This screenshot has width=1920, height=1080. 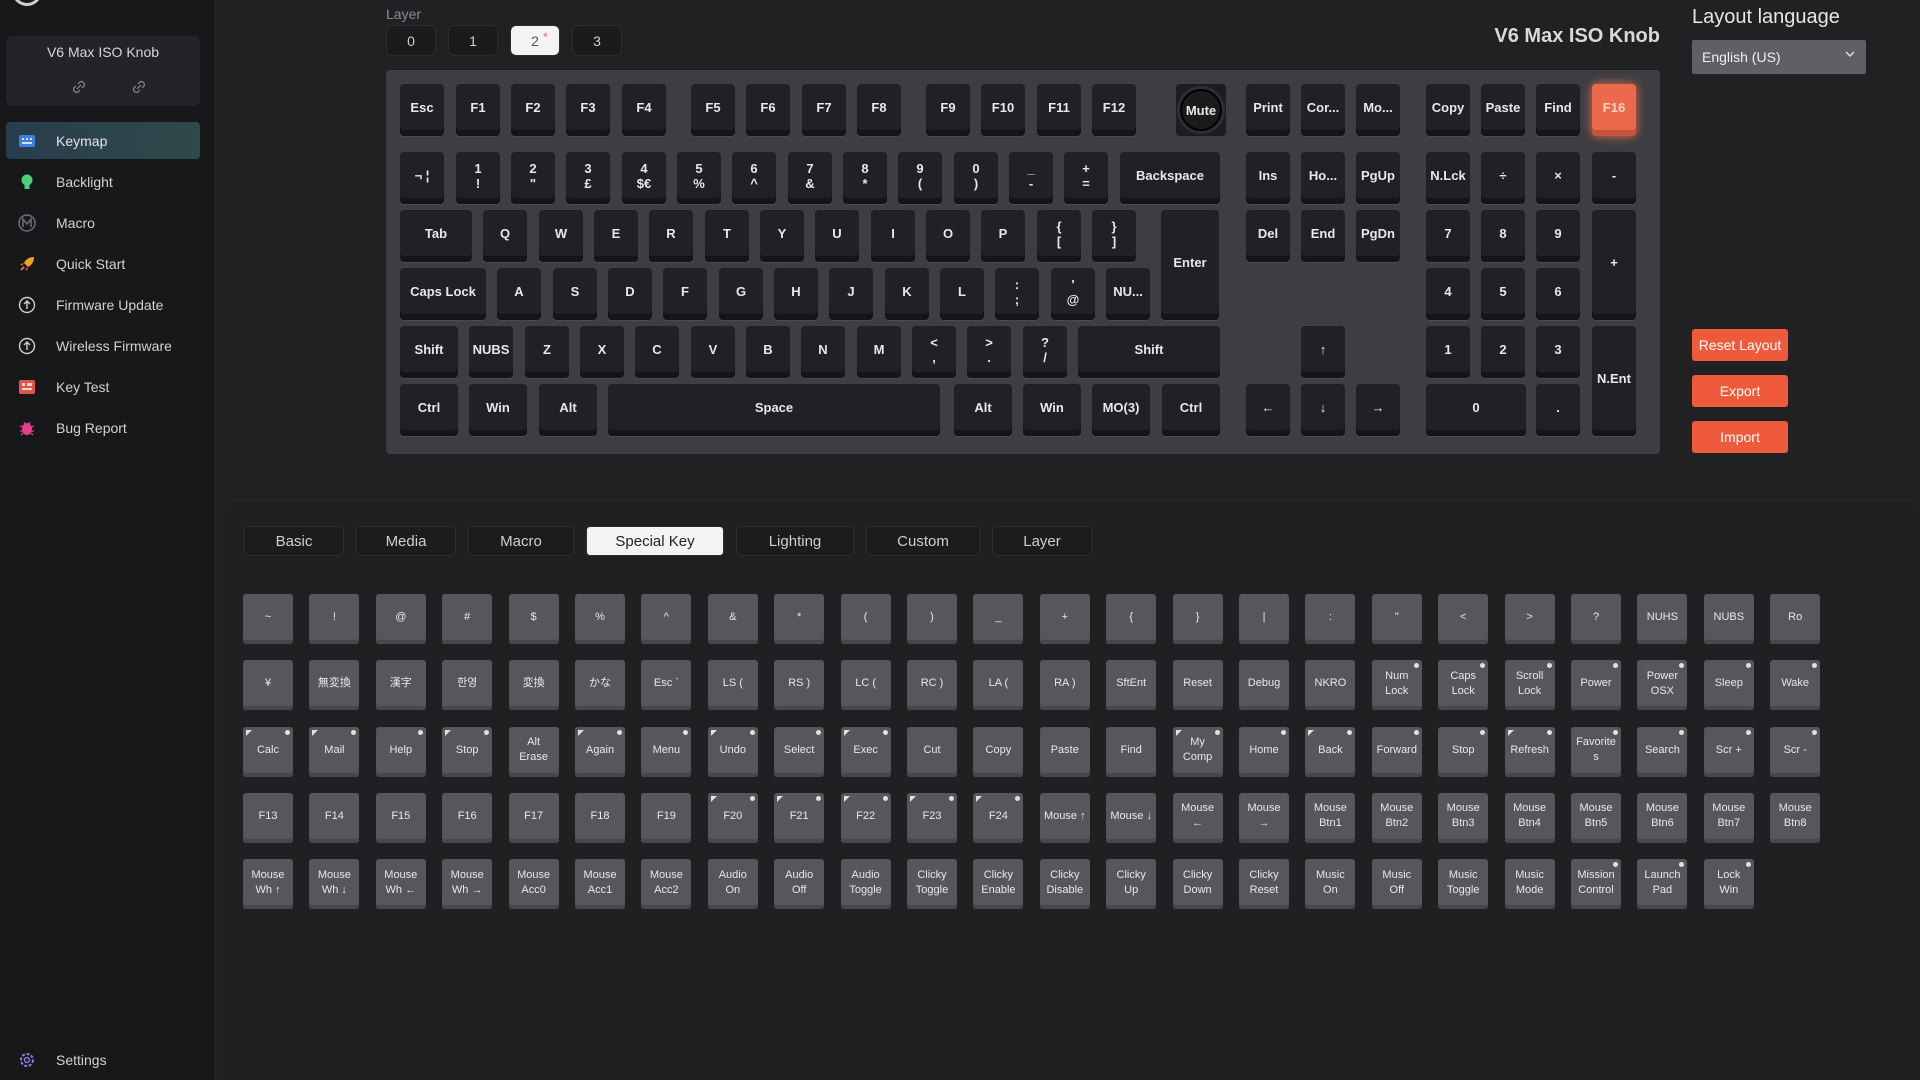 What do you see at coordinates (600, 619) in the screenshot?
I see `special-key: %` at bounding box center [600, 619].